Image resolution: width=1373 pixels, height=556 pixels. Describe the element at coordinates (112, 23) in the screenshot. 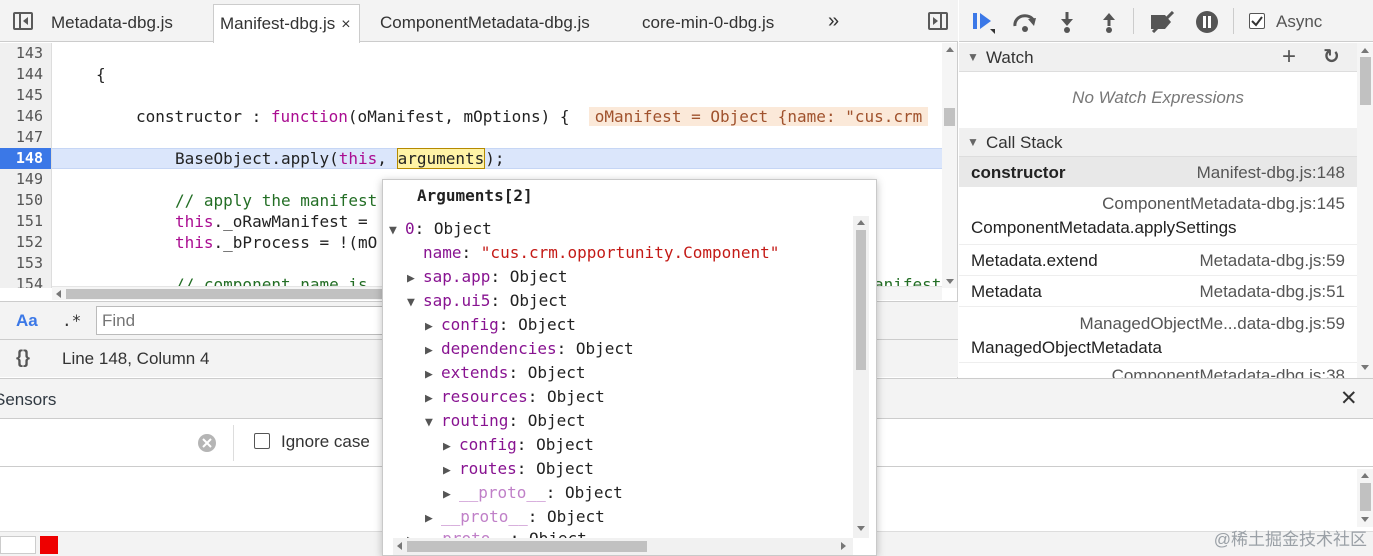

I see `tab-metadata-dbg: Metadata-dbg.js` at that location.